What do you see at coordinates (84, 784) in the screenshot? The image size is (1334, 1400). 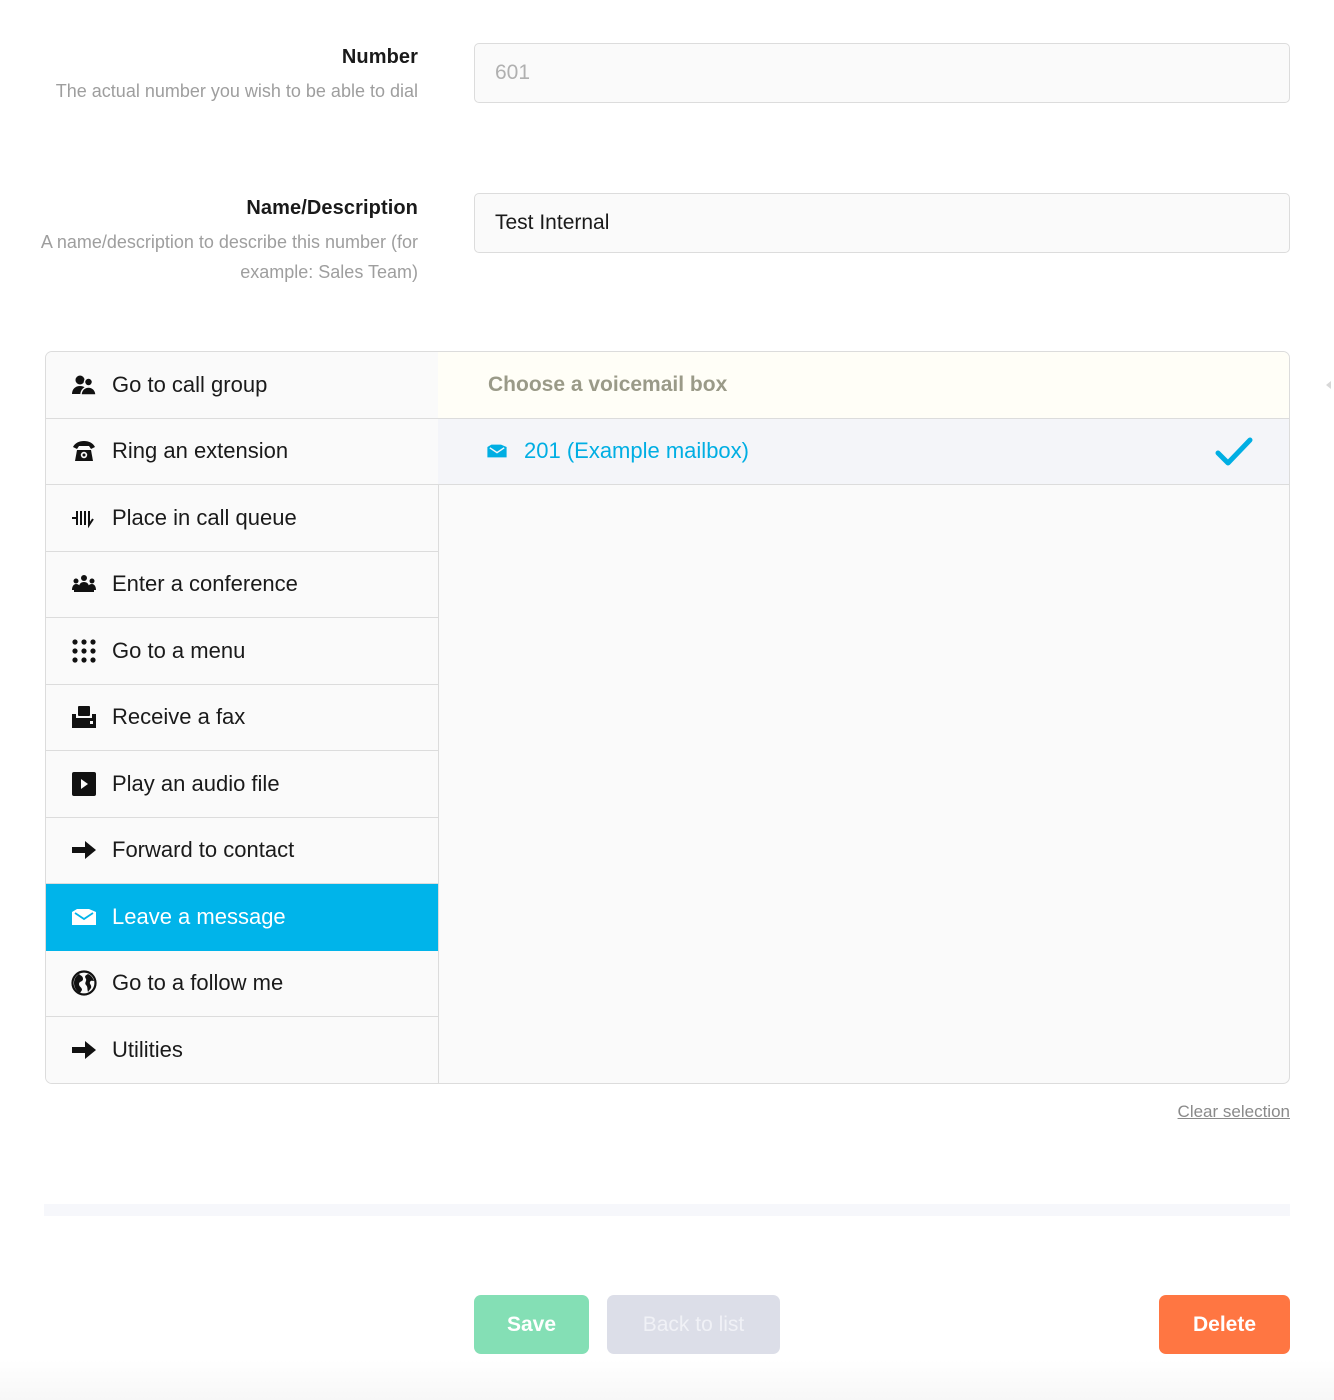 I see `play-icon` at bounding box center [84, 784].